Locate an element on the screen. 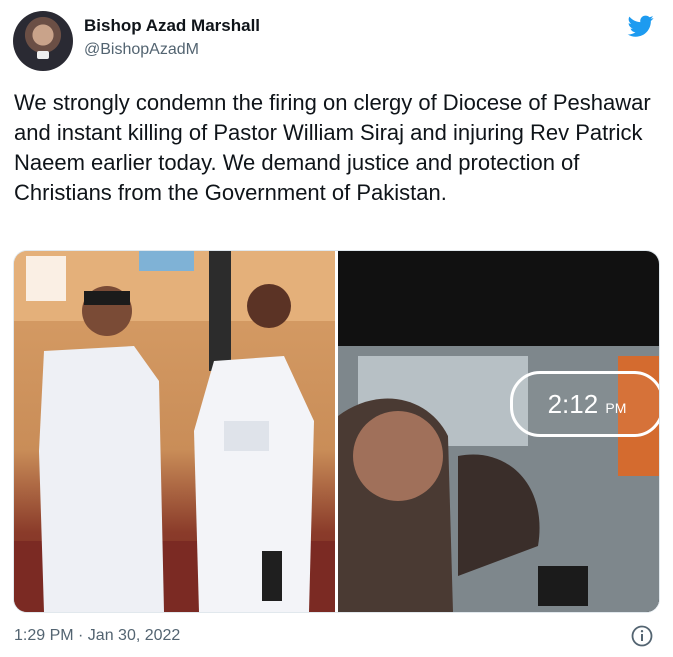 The height and width of the screenshot is (657, 673). overlay-ampm: PM is located at coordinates (616, 408).